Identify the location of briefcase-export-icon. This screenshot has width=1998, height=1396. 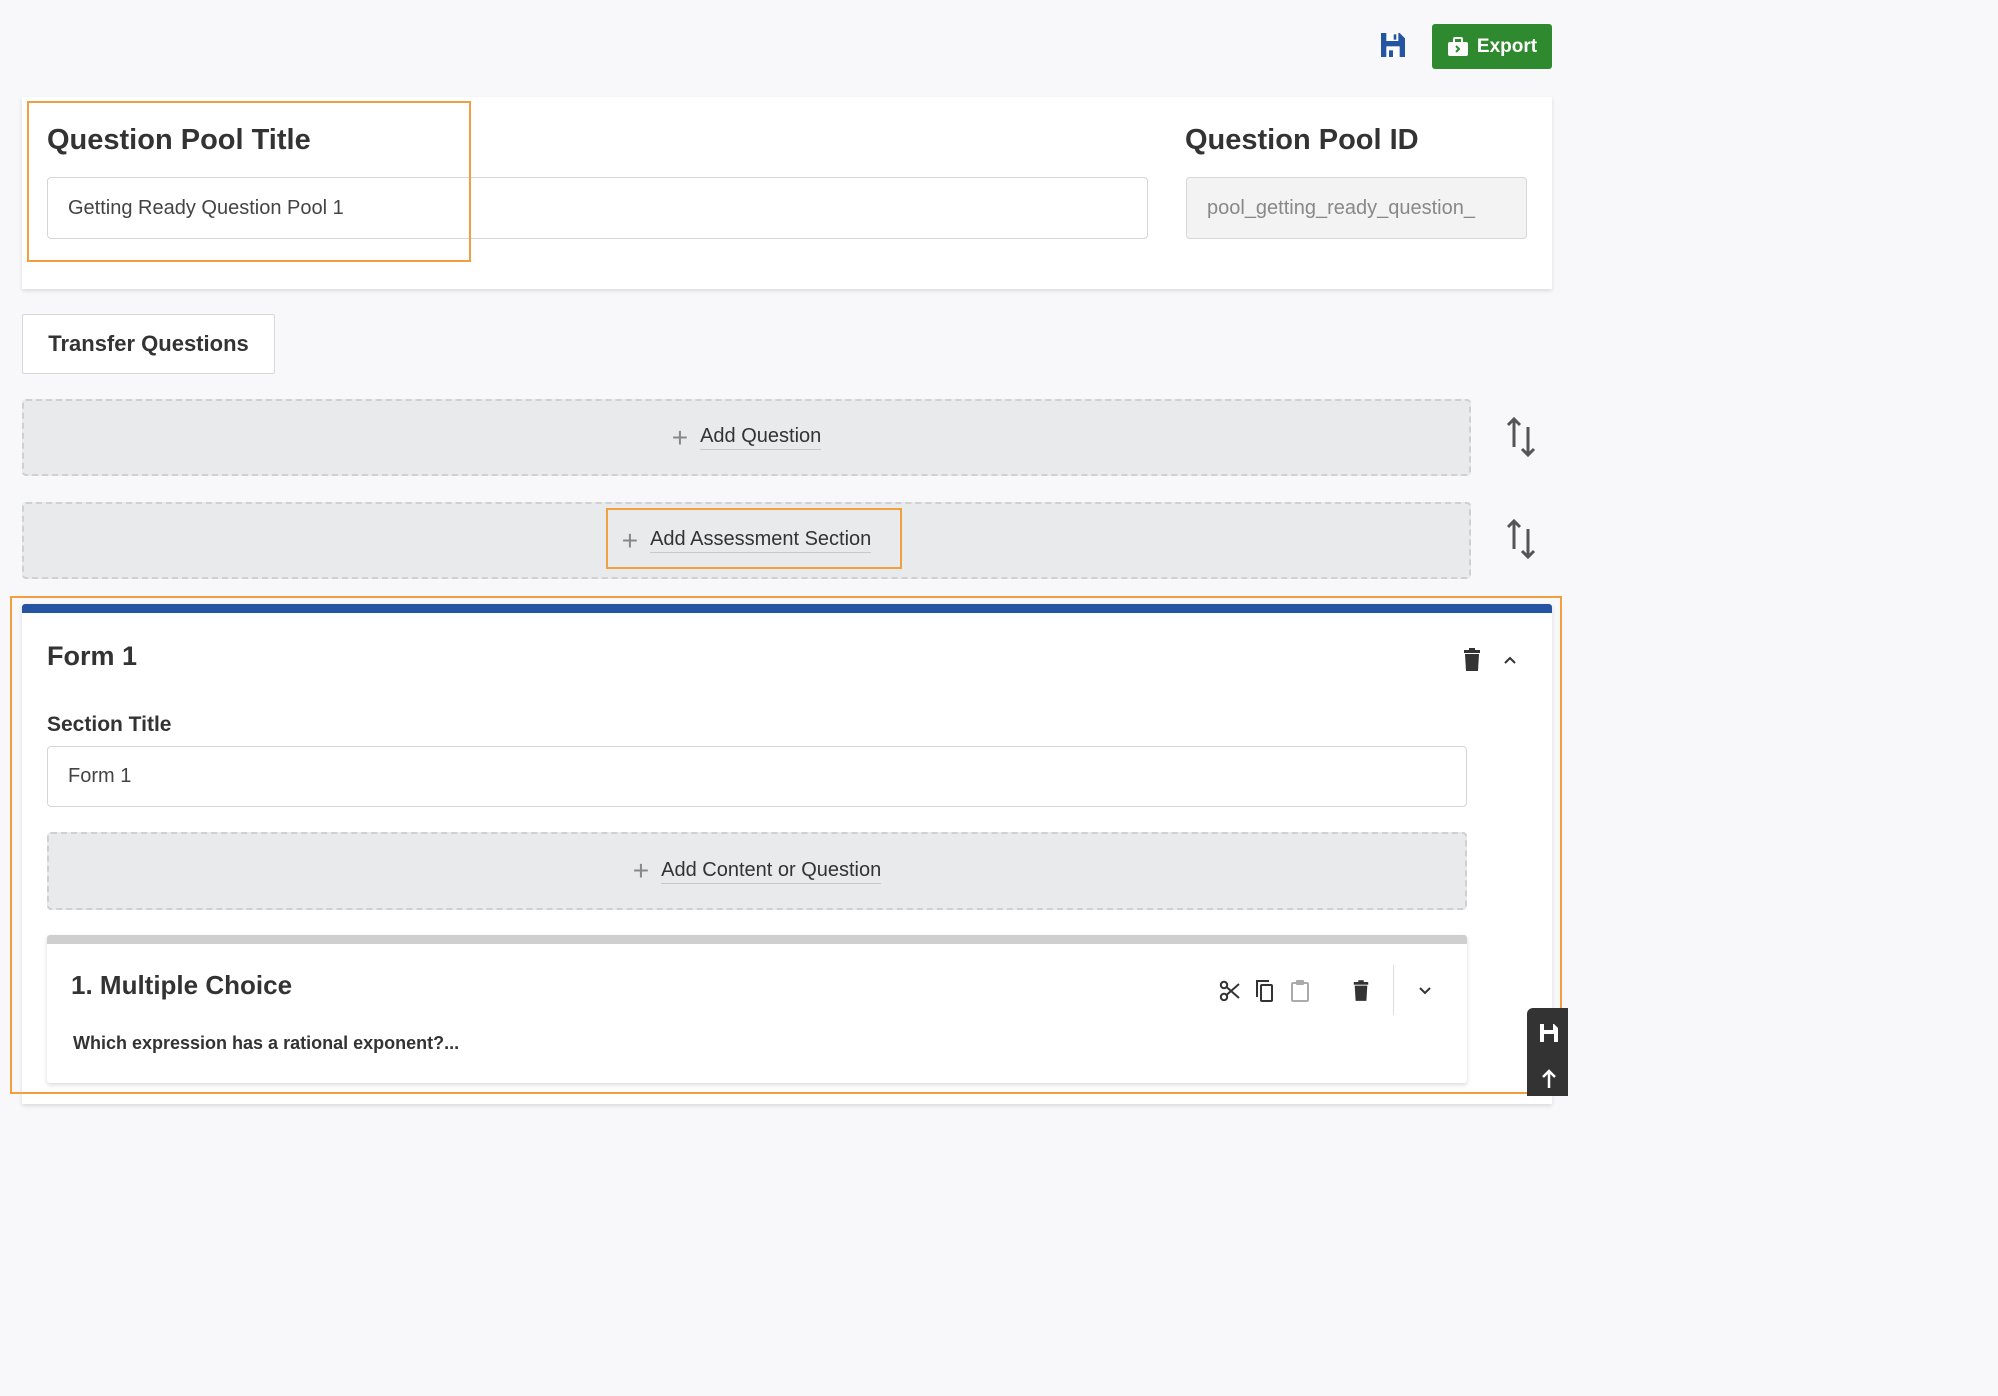
(1457, 46).